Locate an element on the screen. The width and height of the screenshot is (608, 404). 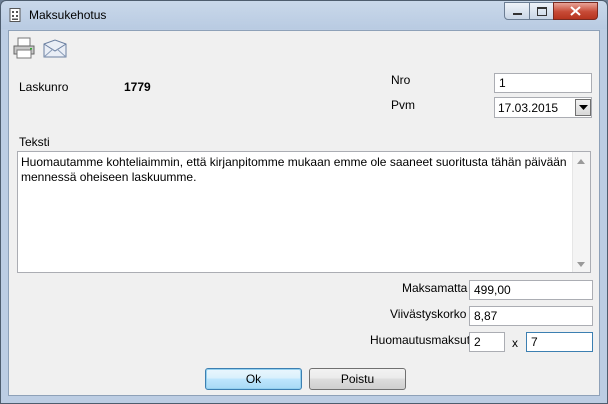
textarea-scrollbar is located at coordinates (581, 212).